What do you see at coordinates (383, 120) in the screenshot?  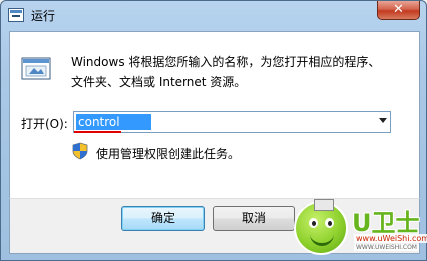 I see `chevron-down-icon` at bounding box center [383, 120].